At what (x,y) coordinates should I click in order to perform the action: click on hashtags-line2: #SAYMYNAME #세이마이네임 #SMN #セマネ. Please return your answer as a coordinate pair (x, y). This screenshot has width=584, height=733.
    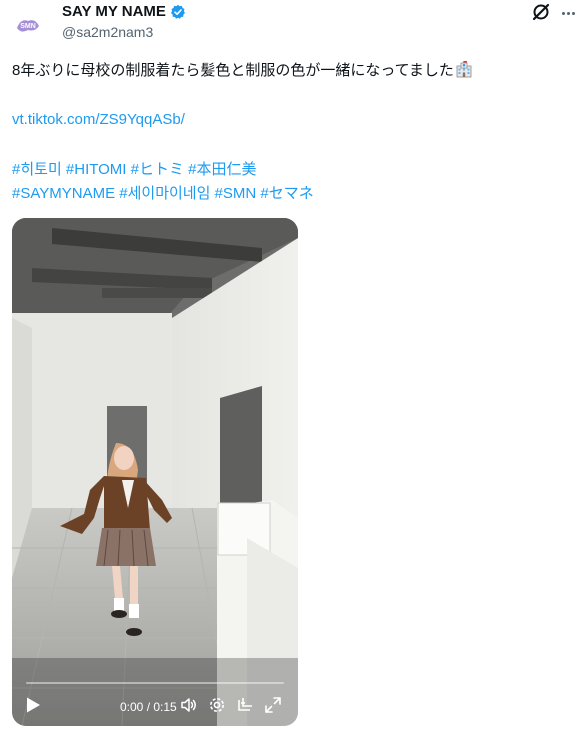
    Looking at the image, I should click on (163, 194).